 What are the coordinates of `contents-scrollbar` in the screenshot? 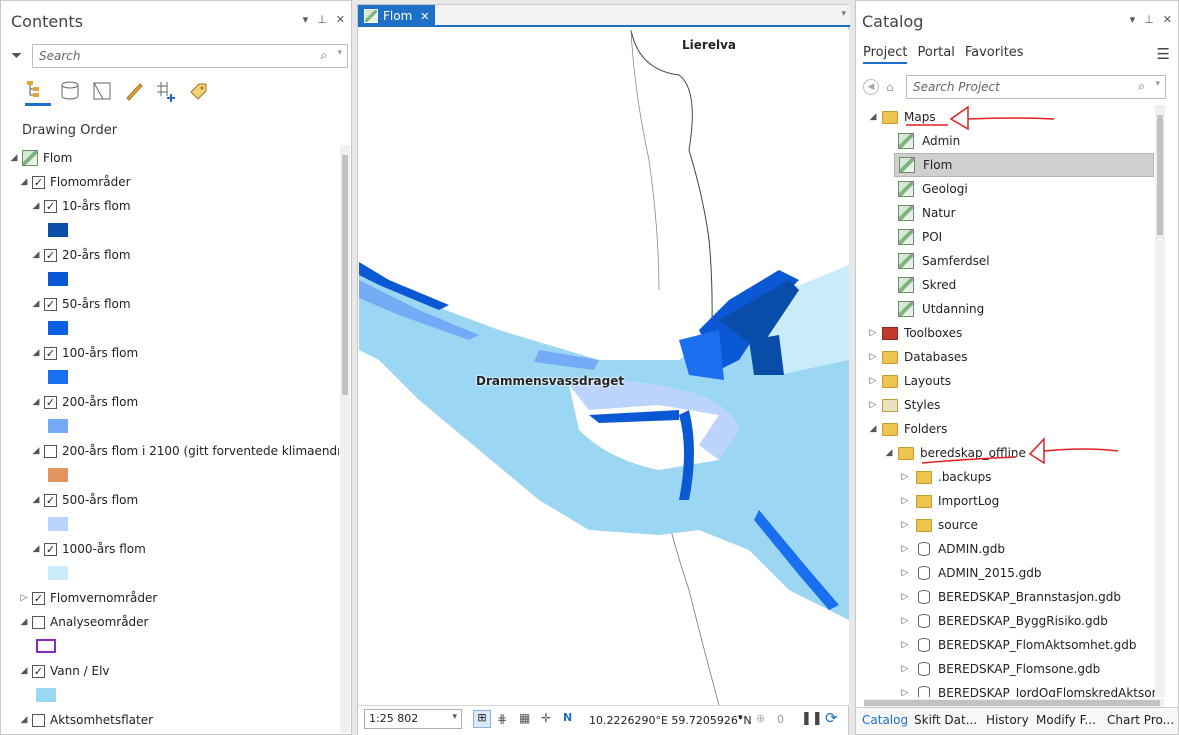 It's located at (345, 439).